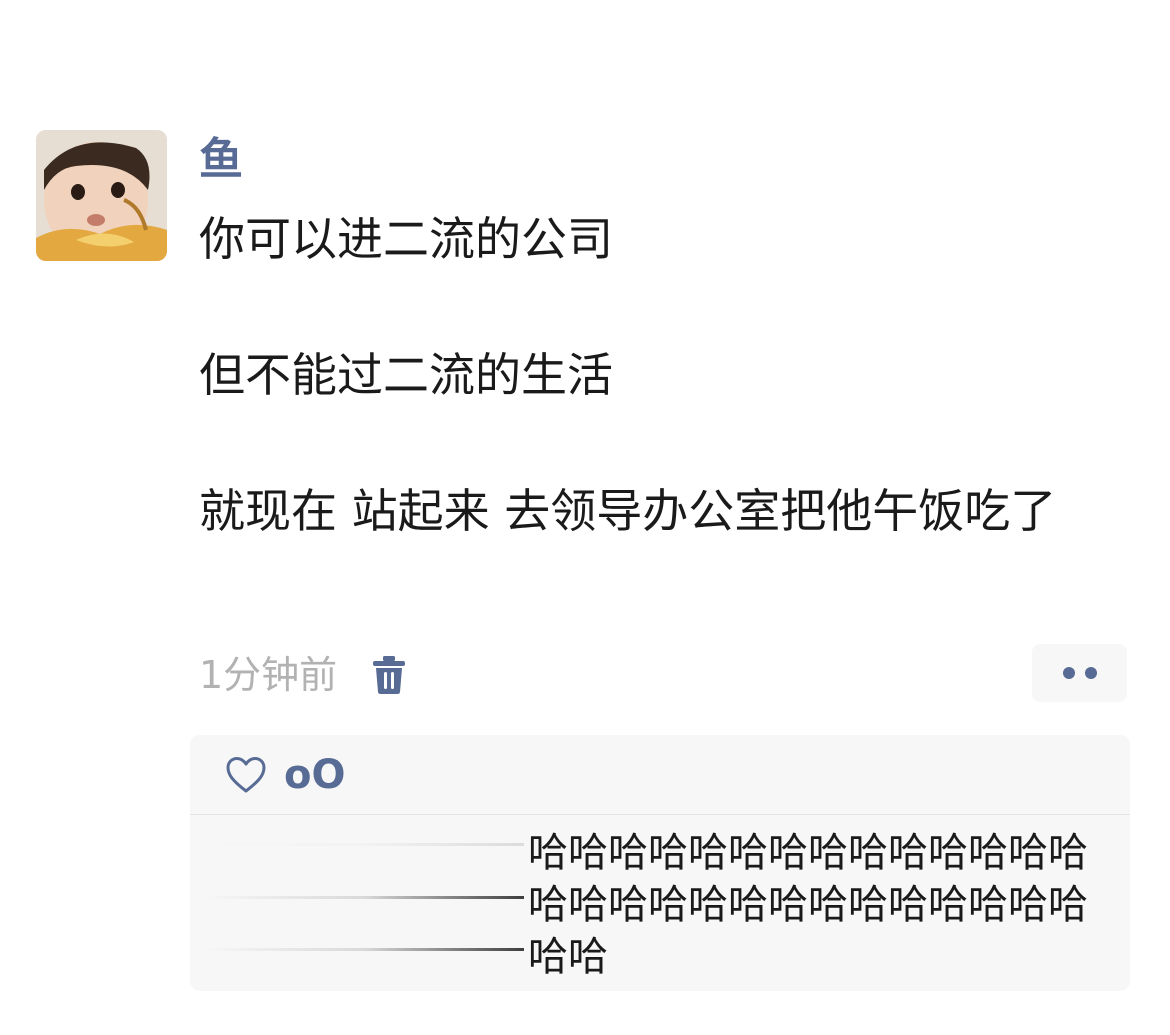 The image size is (1170, 1035). Describe the element at coordinates (101, 195) in the screenshot. I see `avatar` at that location.